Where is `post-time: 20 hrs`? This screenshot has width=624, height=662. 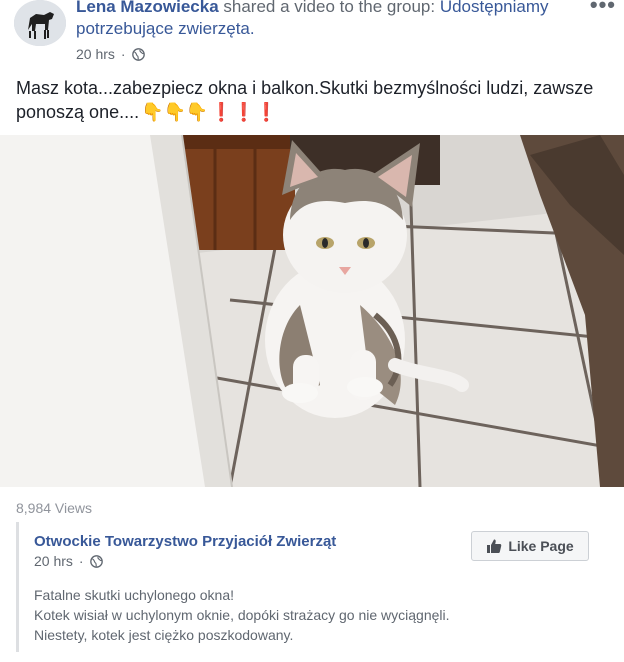 post-time: 20 hrs is located at coordinates (95, 54).